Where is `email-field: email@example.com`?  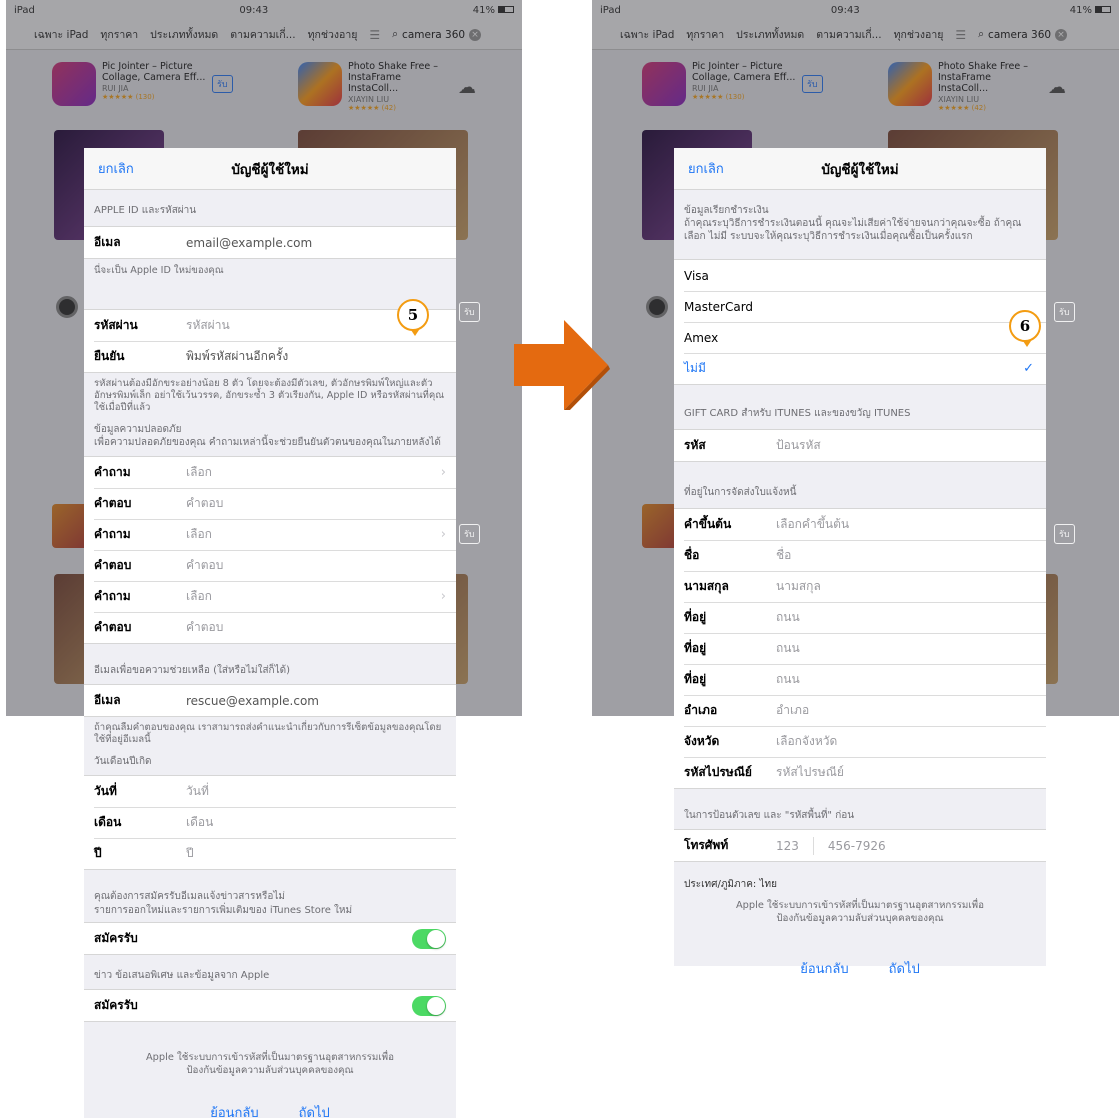 email-field: email@example.com is located at coordinates (249, 243).